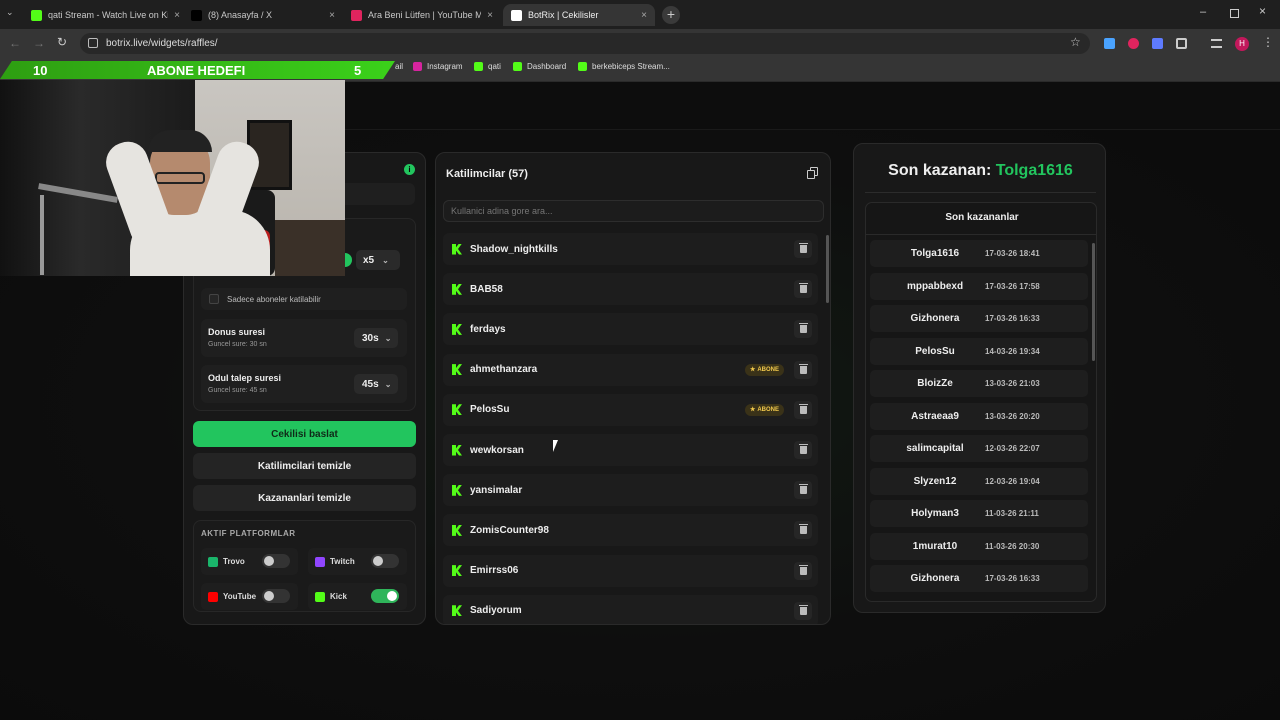 The width and height of the screenshot is (1280, 720). What do you see at coordinates (1262, 11) in the screenshot?
I see `close-window-button: ×` at bounding box center [1262, 11].